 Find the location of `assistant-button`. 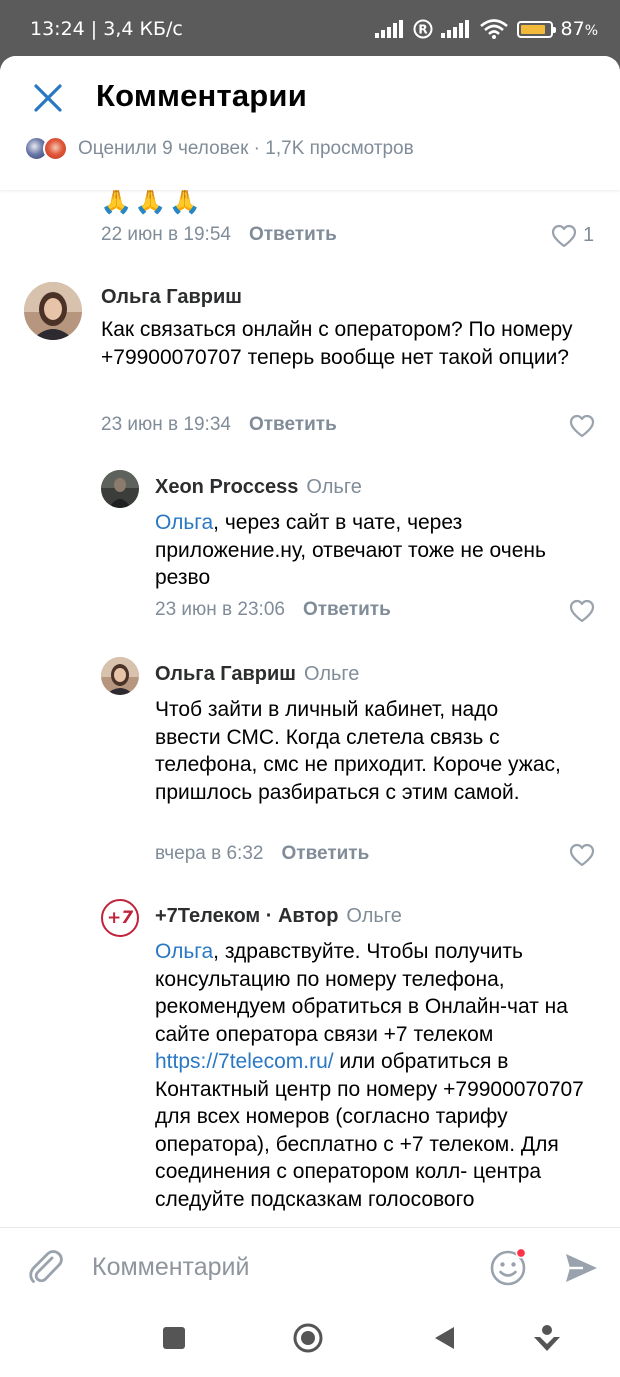

assistant-button is located at coordinates (547, 1339).